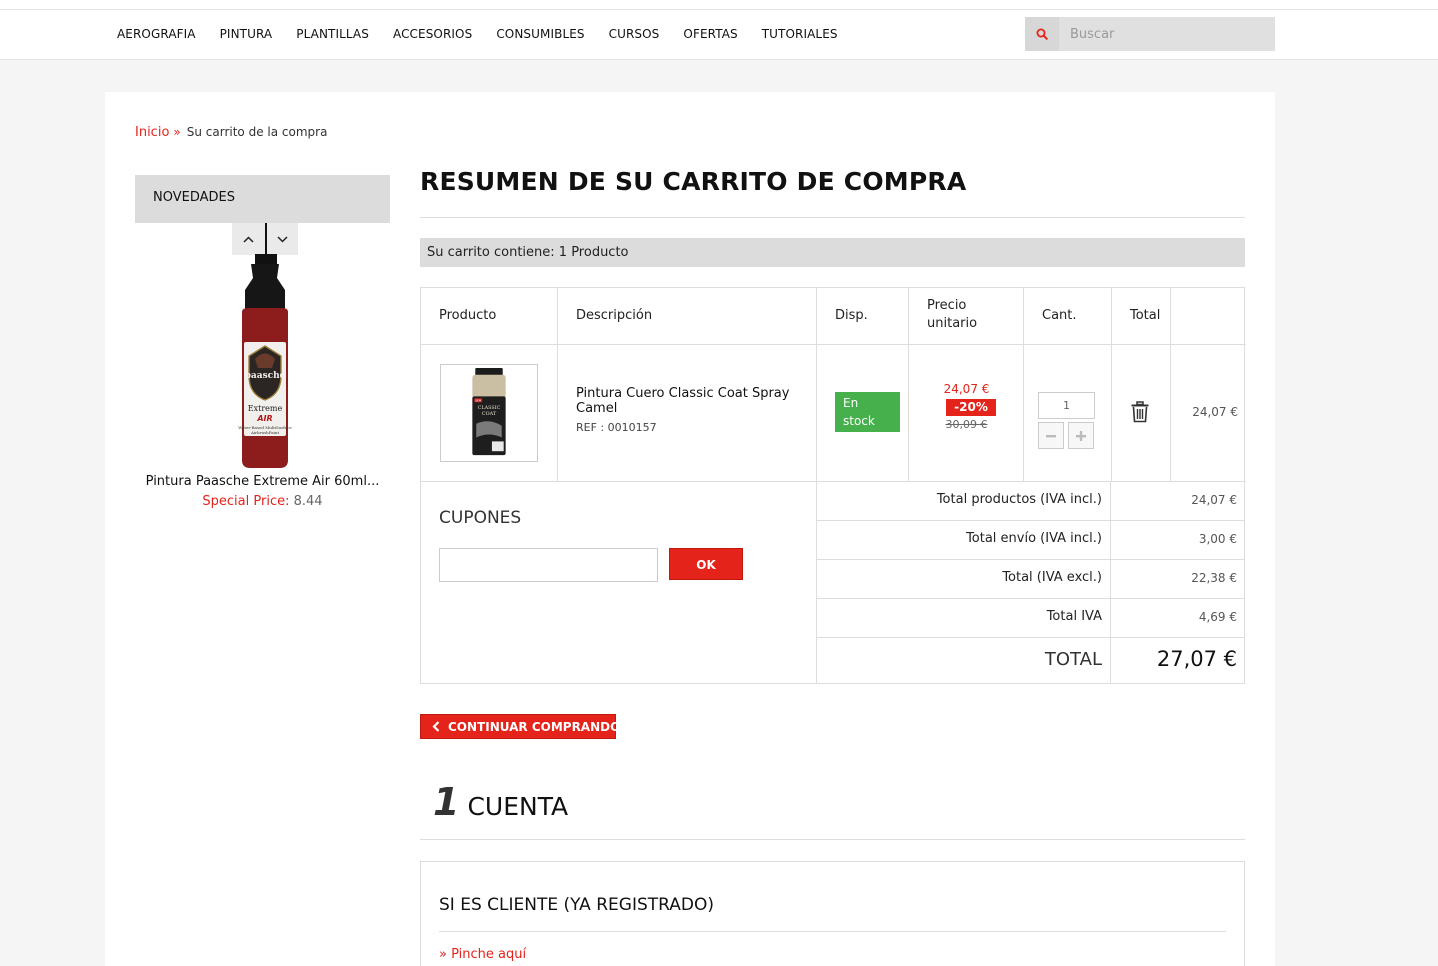 This screenshot has width=1438, height=966. What do you see at coordinates (616, 427) in the screenshot?
I see `item-ref: REF : 0010157` at bounding box center [616, 427].